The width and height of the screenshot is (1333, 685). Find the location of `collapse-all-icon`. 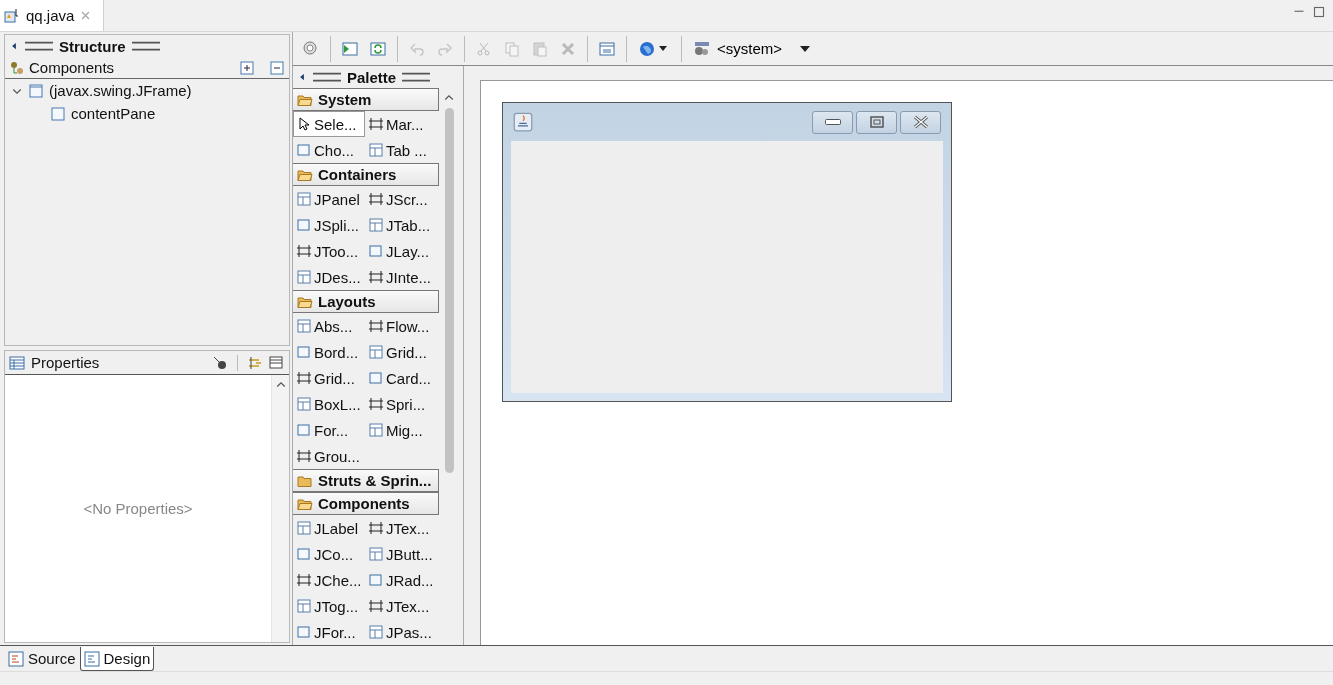

collapse-all-icon is located at coordinates (277, 67).